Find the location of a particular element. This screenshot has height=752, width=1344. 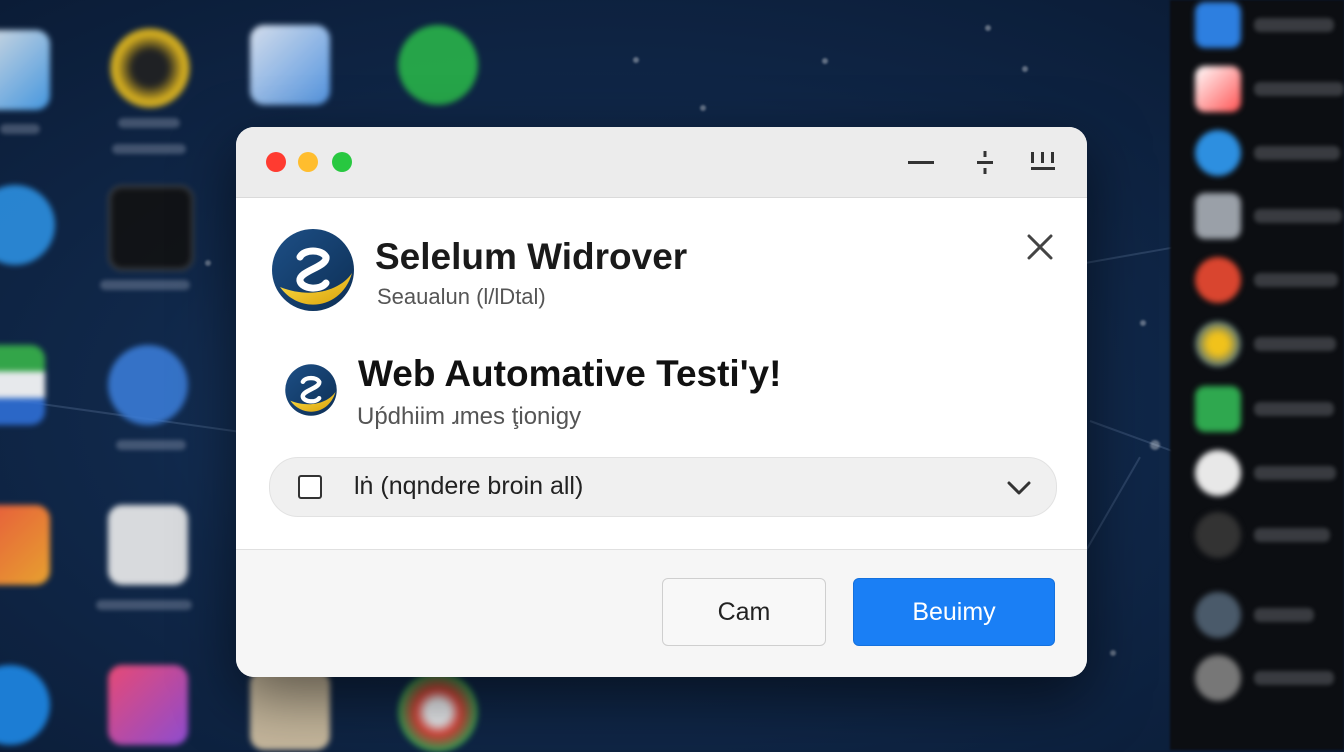

option-label: lṅ (nqndere broin all) is located at coordinates (469, 486).